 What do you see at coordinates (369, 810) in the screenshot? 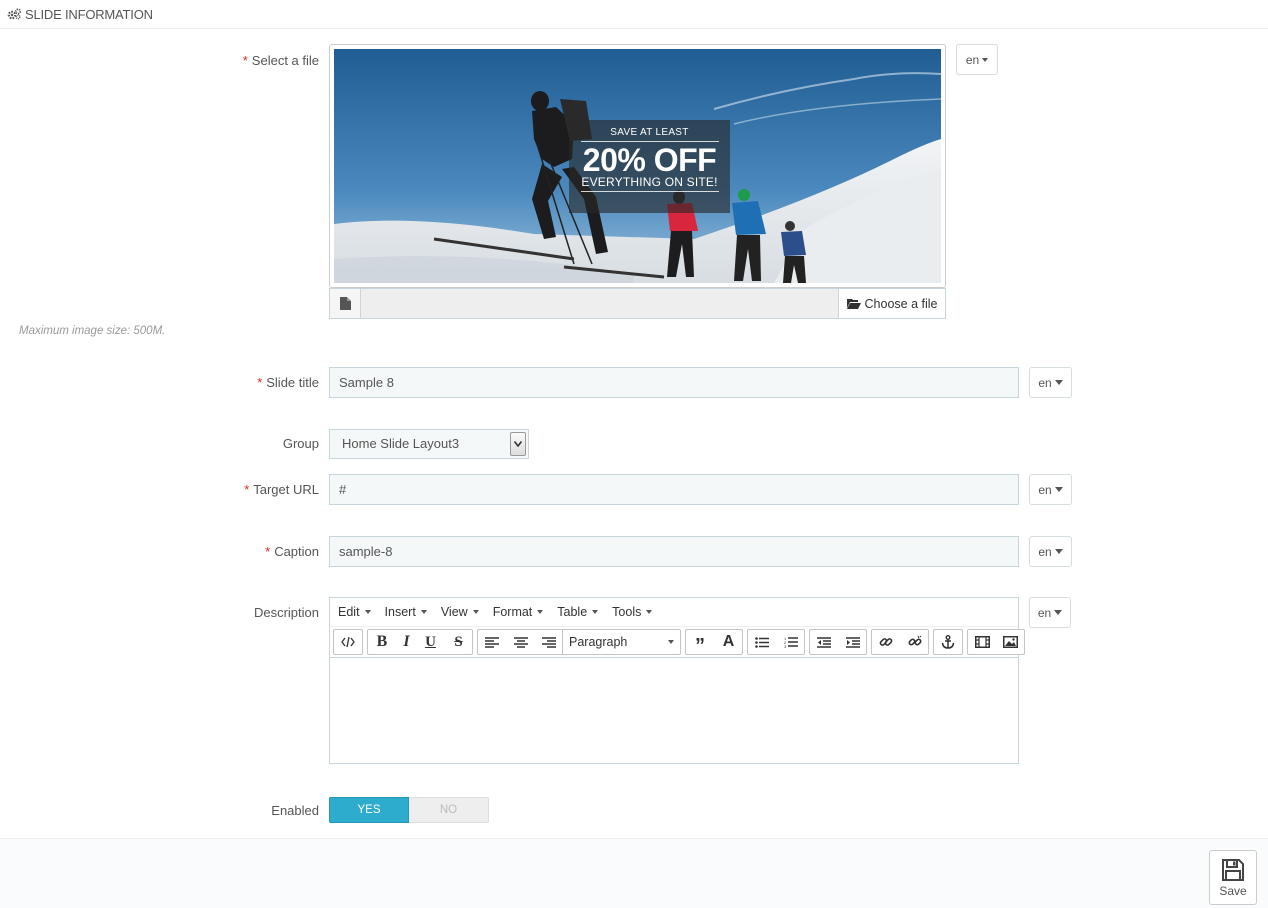
I see `enabled-yes-option: YES` at bounding box center [369, 810].